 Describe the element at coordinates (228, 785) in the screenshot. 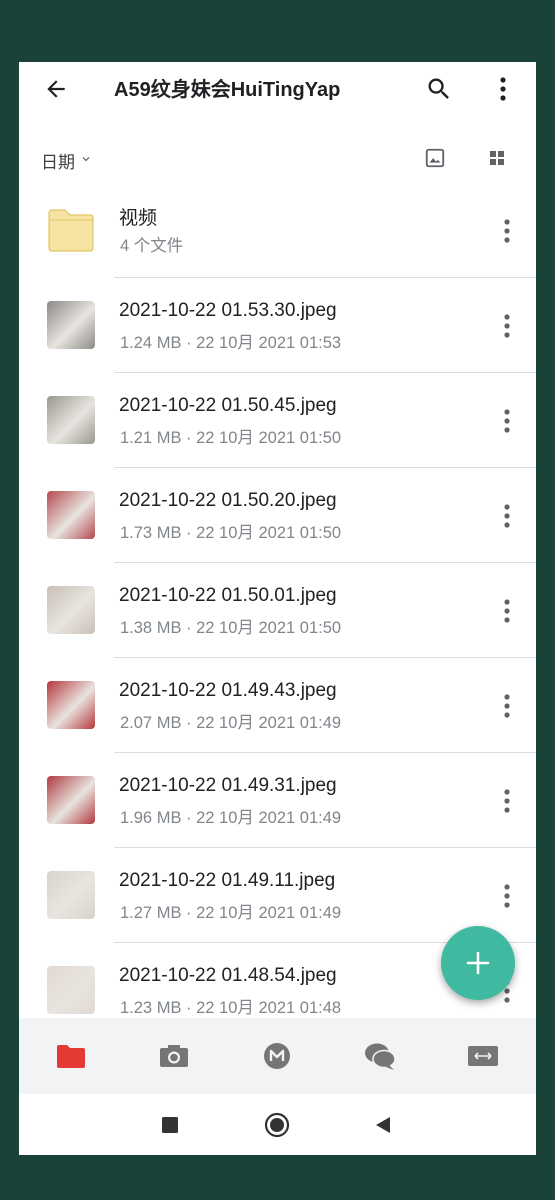

I see `file-name: 2021-10-22 01.49.31.jpeg` at that location.